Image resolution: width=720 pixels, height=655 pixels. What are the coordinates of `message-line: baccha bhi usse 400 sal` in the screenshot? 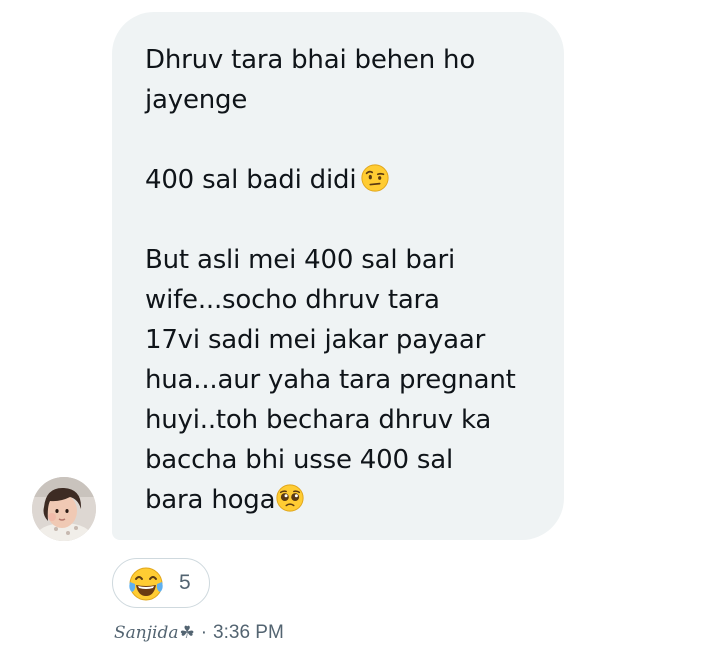 It's located at (299, 460).